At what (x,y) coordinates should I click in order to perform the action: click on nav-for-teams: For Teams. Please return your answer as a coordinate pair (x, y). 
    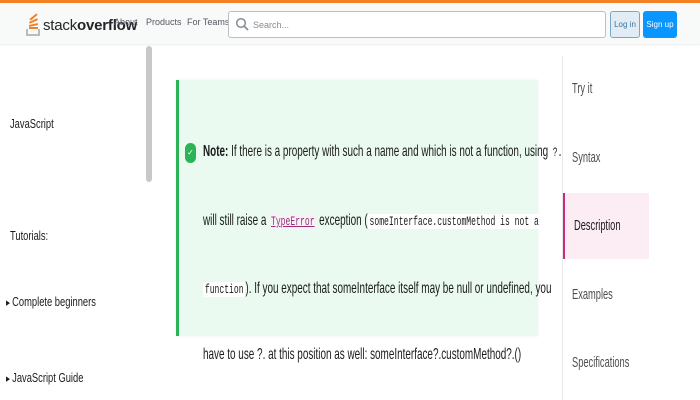
    Looking at the image, I should click on (208, 22).